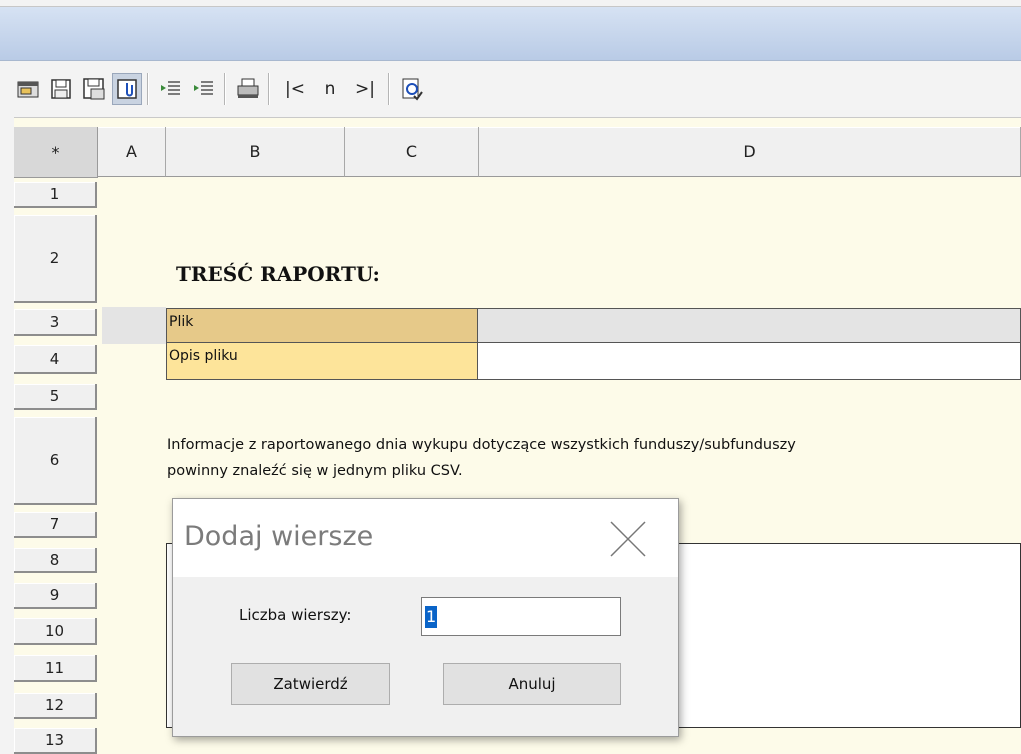 This screenshot has height=754, width=1021. I want to click on sheet-left-edge, so click(7, 435).